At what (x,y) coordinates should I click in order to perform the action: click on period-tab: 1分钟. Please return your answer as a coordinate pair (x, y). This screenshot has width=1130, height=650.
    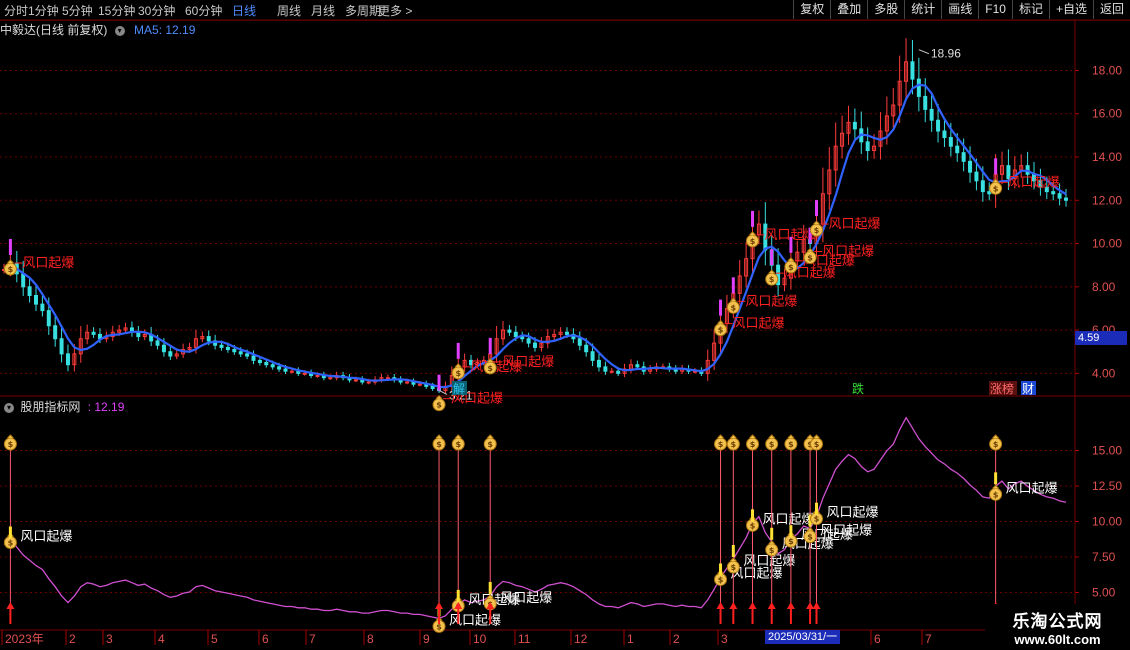
    Looking at the image, I should click on (43, 10).